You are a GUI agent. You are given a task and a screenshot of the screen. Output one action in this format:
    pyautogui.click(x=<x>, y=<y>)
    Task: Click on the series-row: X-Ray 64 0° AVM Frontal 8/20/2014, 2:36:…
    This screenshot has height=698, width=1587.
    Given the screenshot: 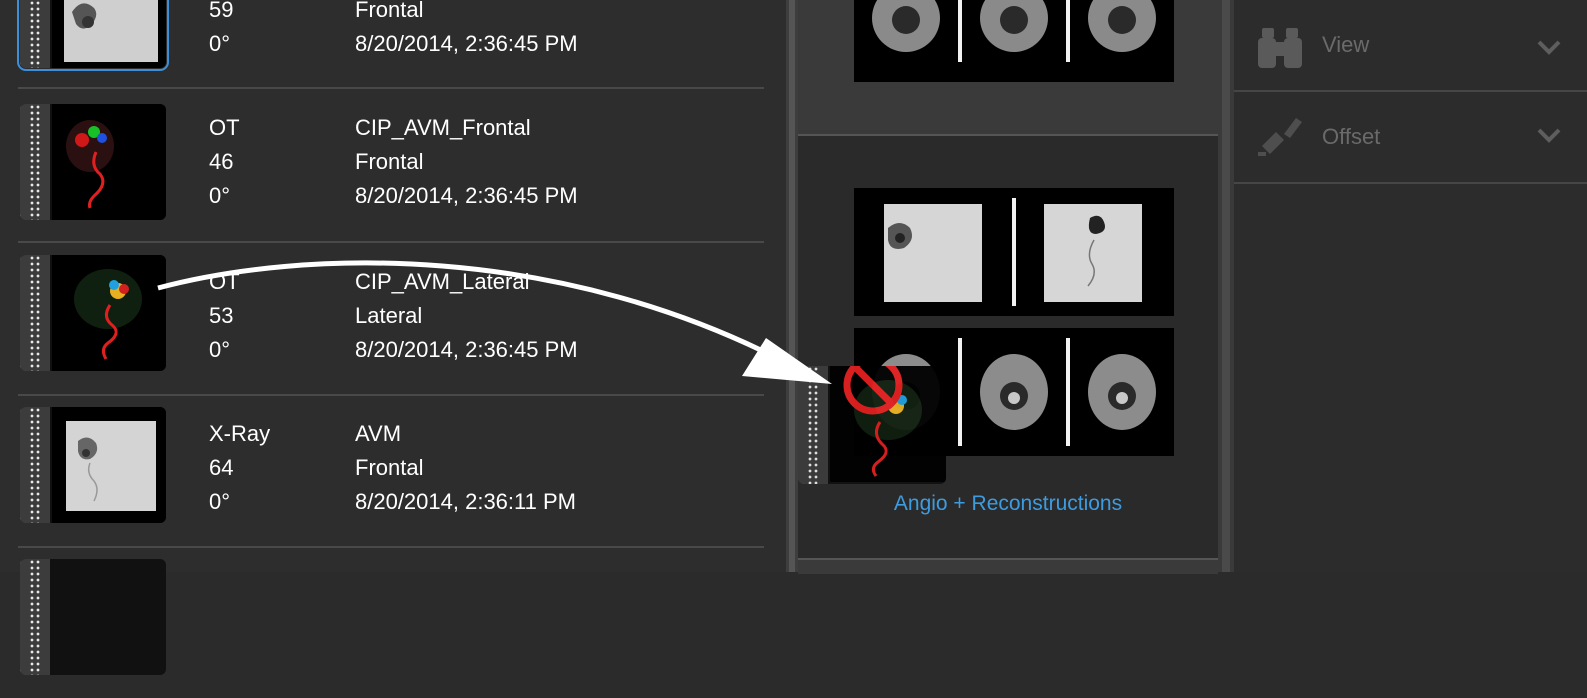 What is the action you would take?
    pyautogui.click(x=391, y=470)
    